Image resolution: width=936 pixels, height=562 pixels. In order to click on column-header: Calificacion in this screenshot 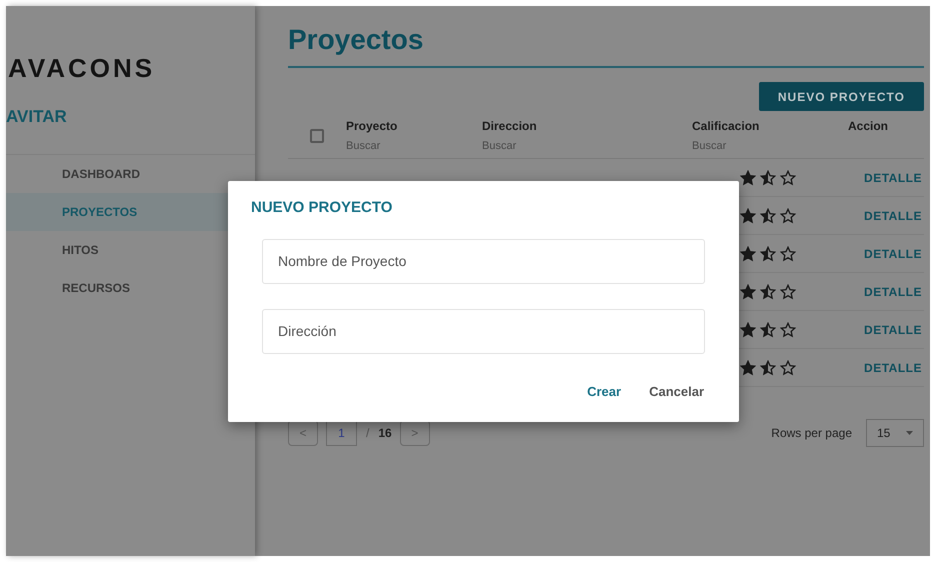, I will do `click(767, 126)`.